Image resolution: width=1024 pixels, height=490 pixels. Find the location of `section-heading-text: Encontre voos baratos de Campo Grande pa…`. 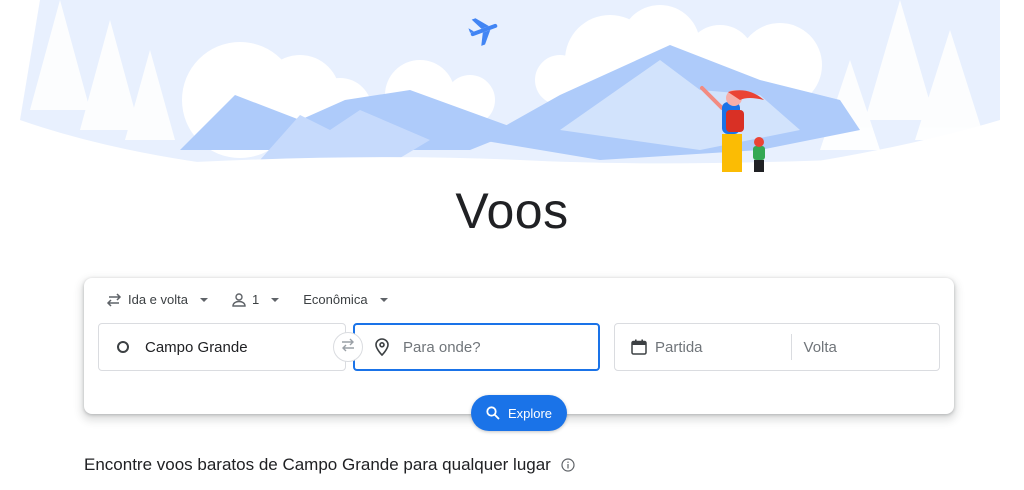

section-heading-text: Encontre voos baratos de Campo Grande pa… is located at coordinates (317, 464).